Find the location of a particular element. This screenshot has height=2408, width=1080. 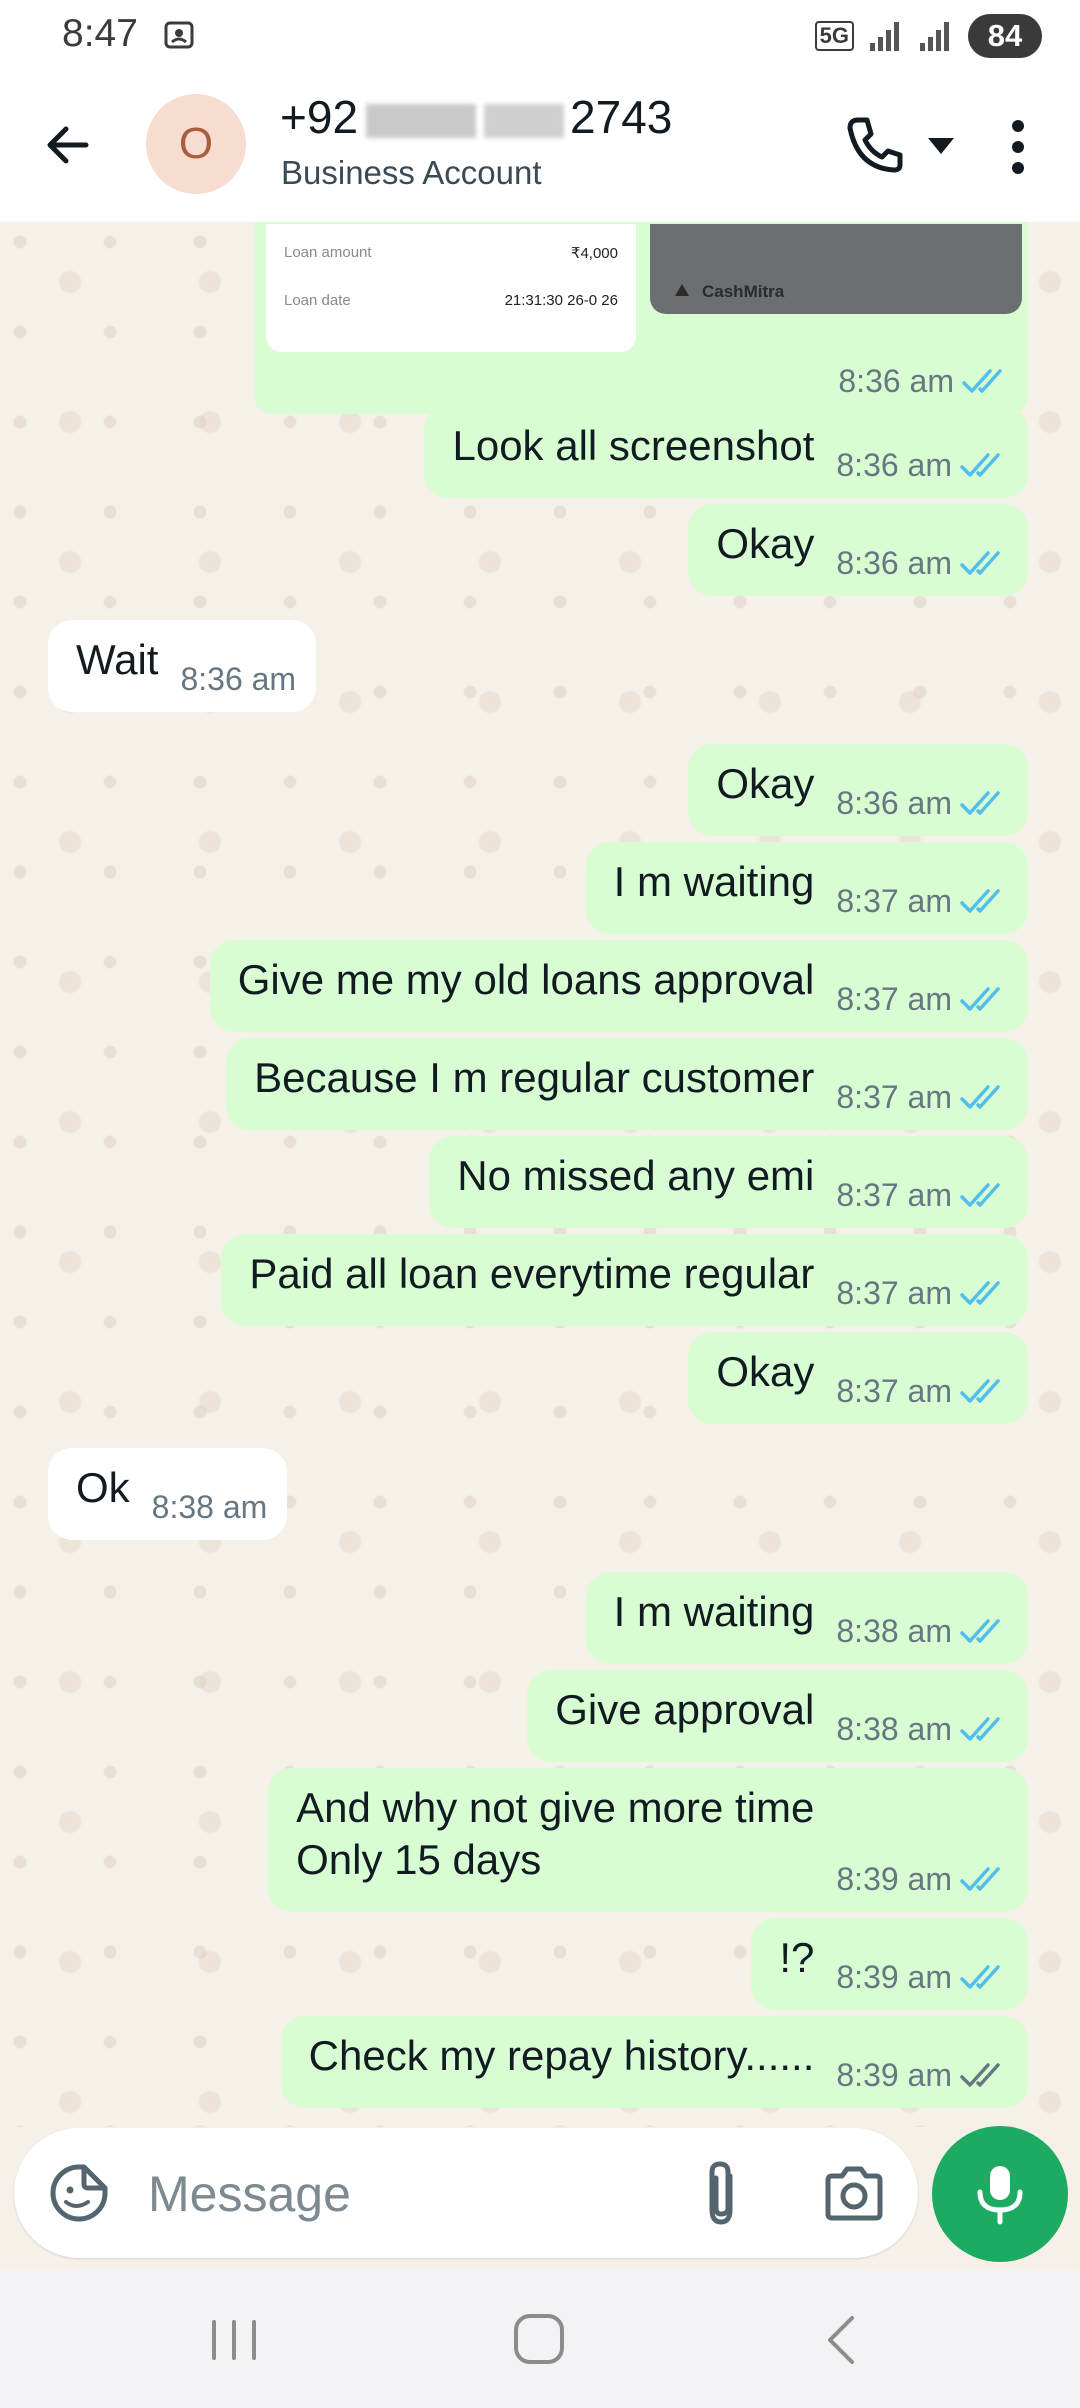

recent-apps-icon is located at coordinates (234, 2340).